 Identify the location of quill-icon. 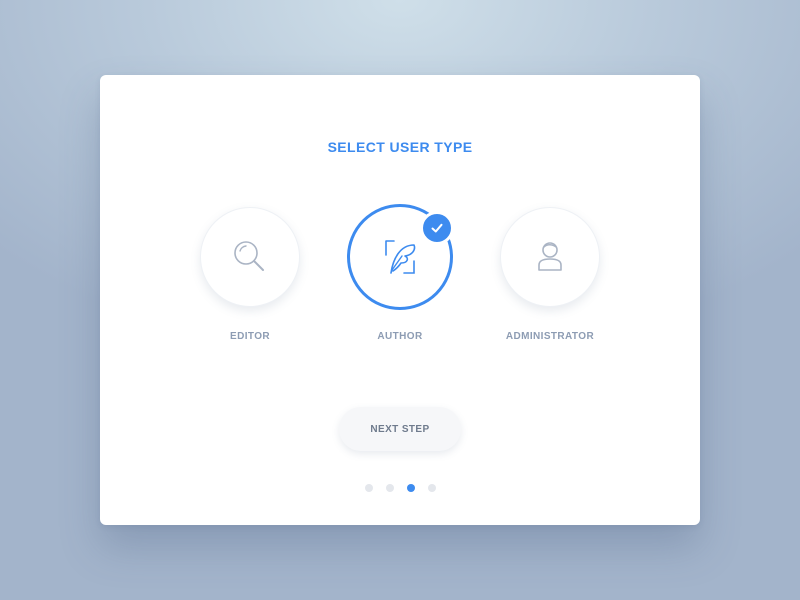
(400, 257).